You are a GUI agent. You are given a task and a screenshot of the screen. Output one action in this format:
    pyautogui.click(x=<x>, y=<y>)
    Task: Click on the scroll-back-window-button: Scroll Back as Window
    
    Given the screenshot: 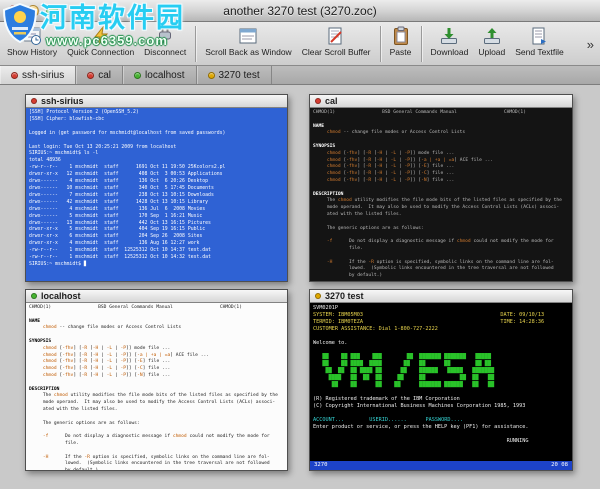 What is the action you would take?
    pyautogui.click(x=248, y=41)
    